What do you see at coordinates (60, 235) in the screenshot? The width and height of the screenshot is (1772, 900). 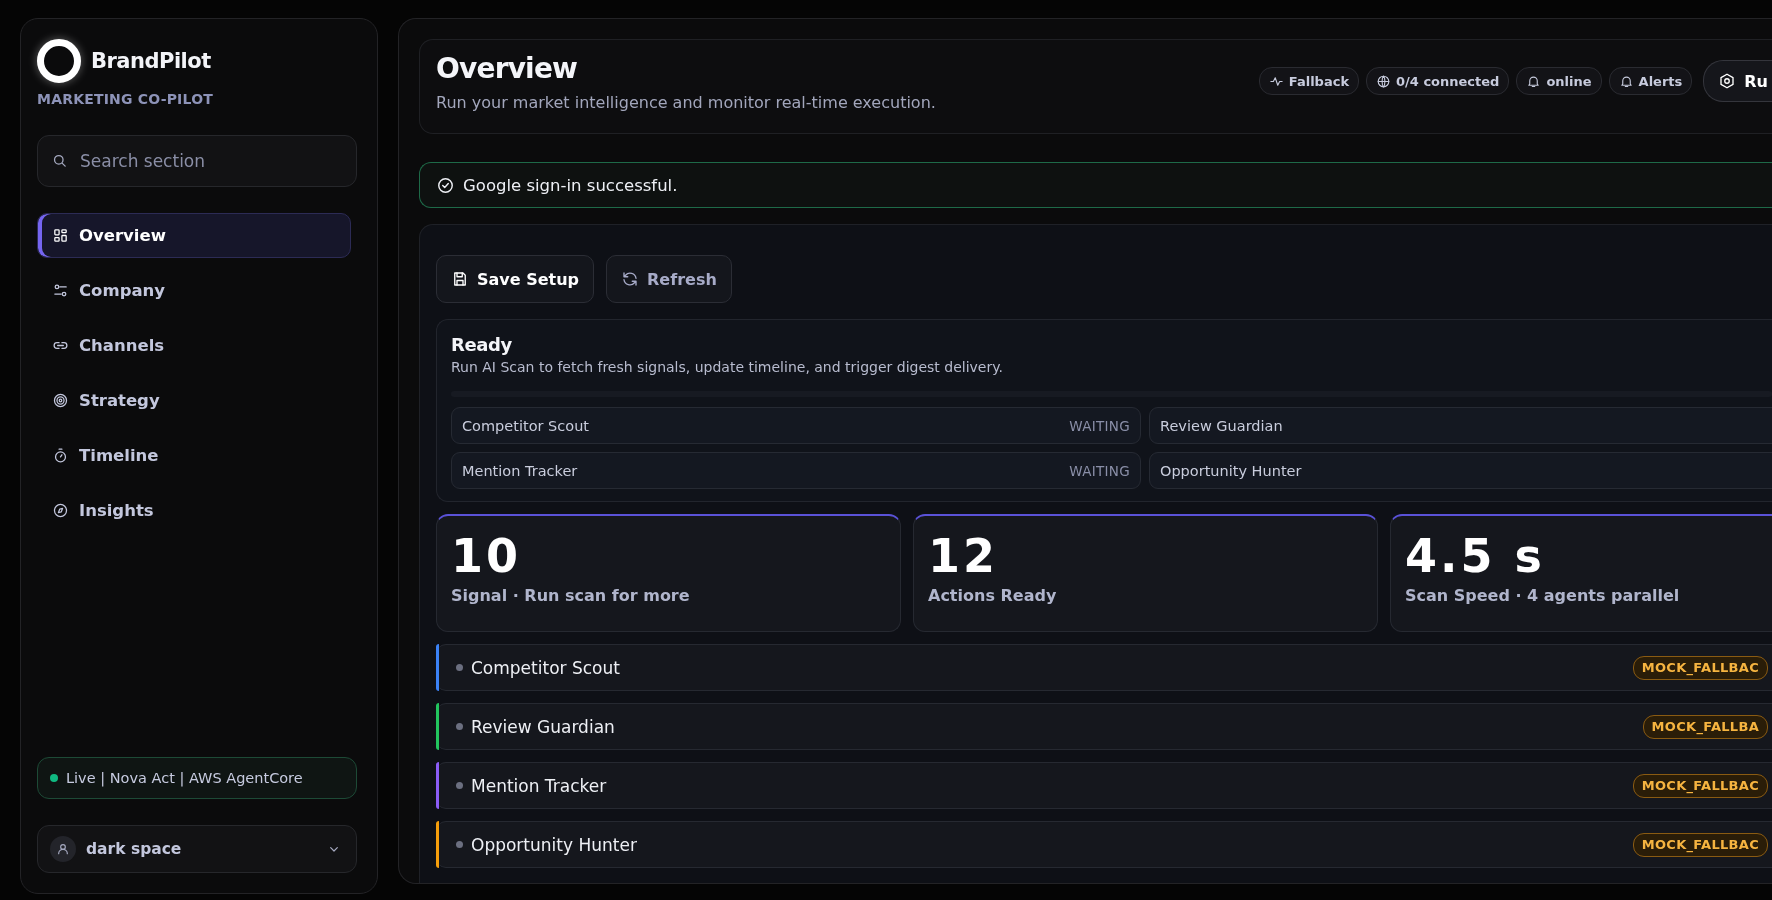 I see `grid-icon` at bounding box center [60, 235].